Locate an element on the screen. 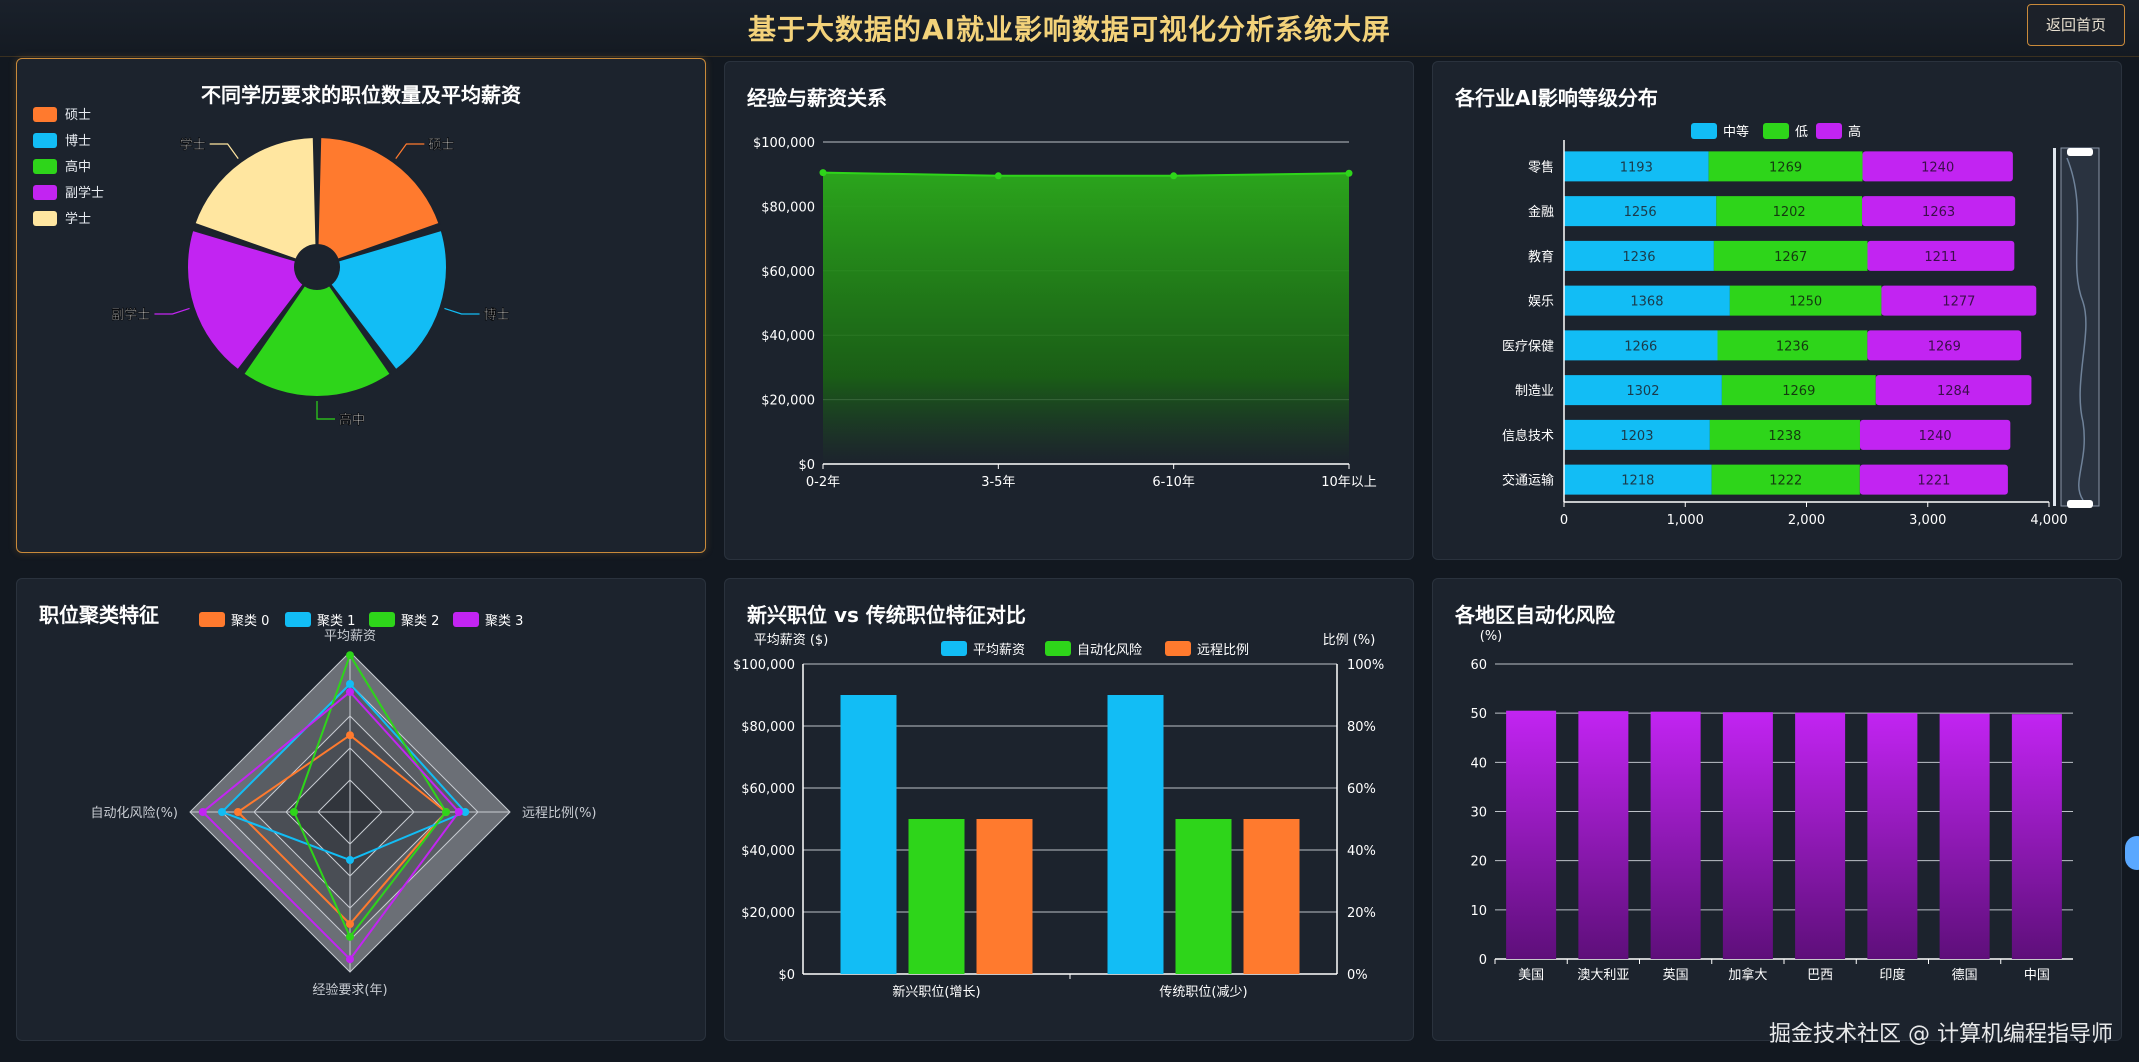  y-tick-label: $20,000 is located at coordinates (788, 401).